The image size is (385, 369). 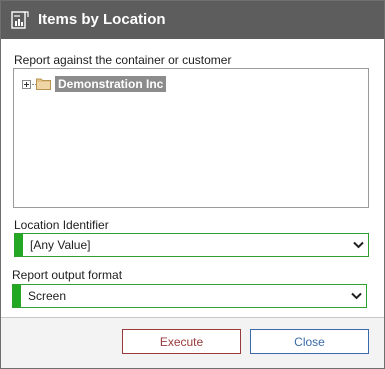 What do you see at coordinates (43, 84) in the screenshot?
I see `folder-icon` at bounding box center [43, 84].